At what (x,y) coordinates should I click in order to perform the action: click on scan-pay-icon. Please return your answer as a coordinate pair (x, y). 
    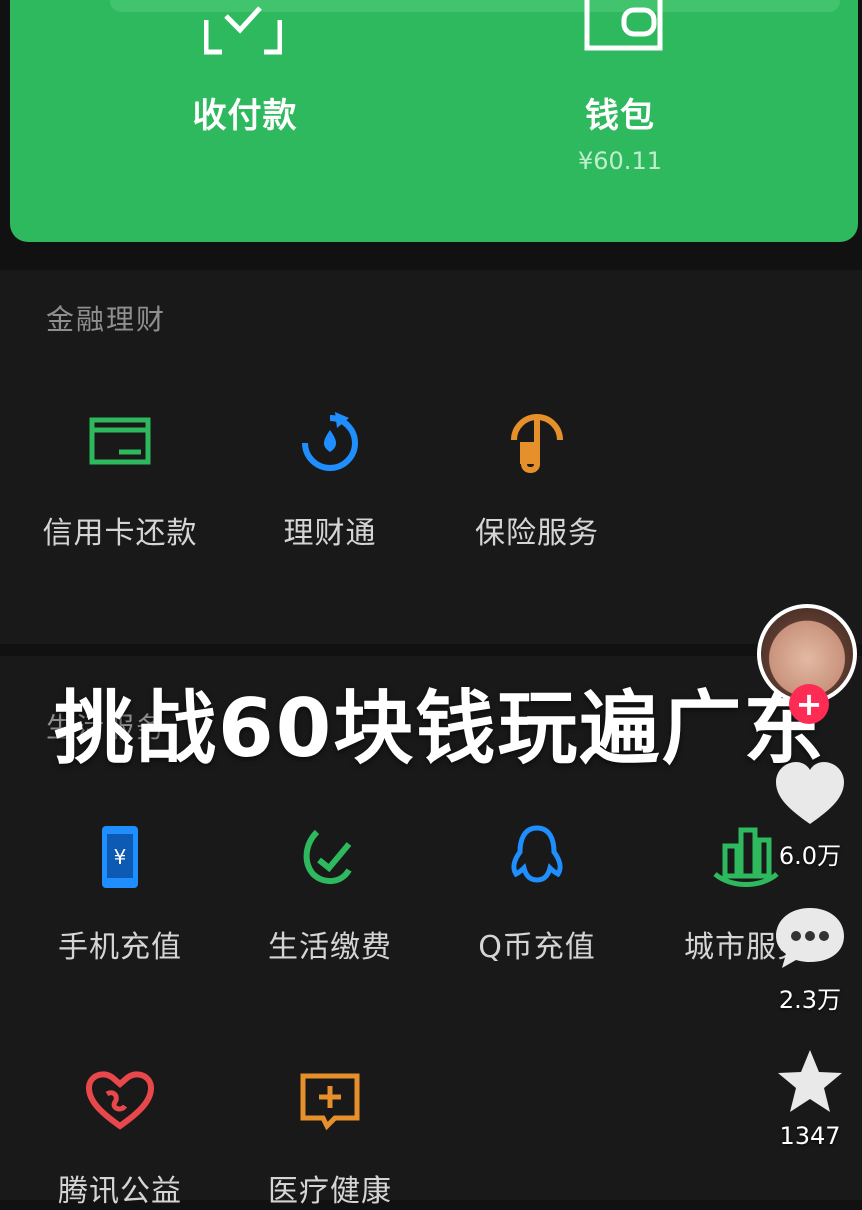
    Looking at the image, I should click on (243, 30).